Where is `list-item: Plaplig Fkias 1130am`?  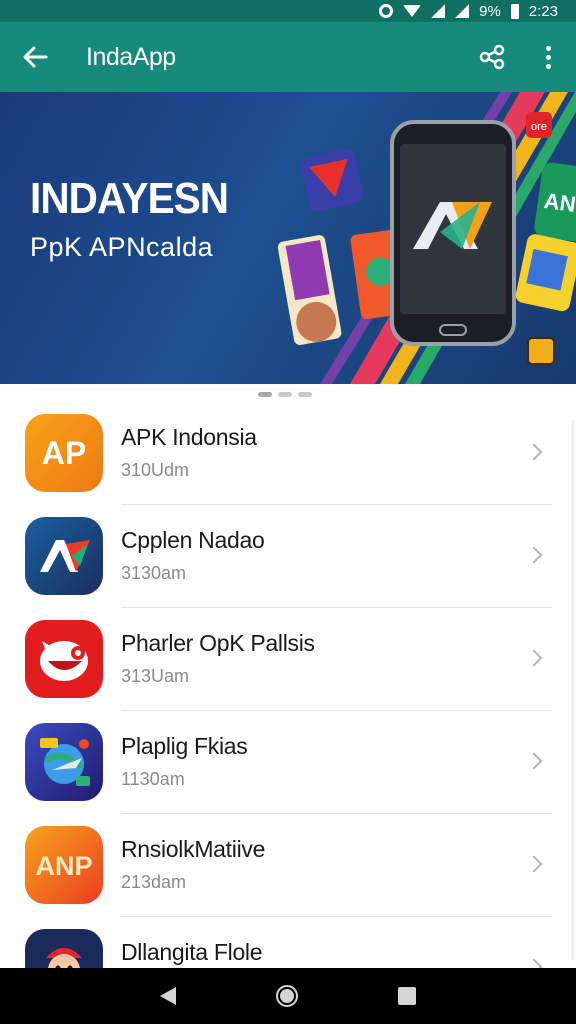
list-item: Plaplig Fkias 1130am is located at coordinates (288, 762).